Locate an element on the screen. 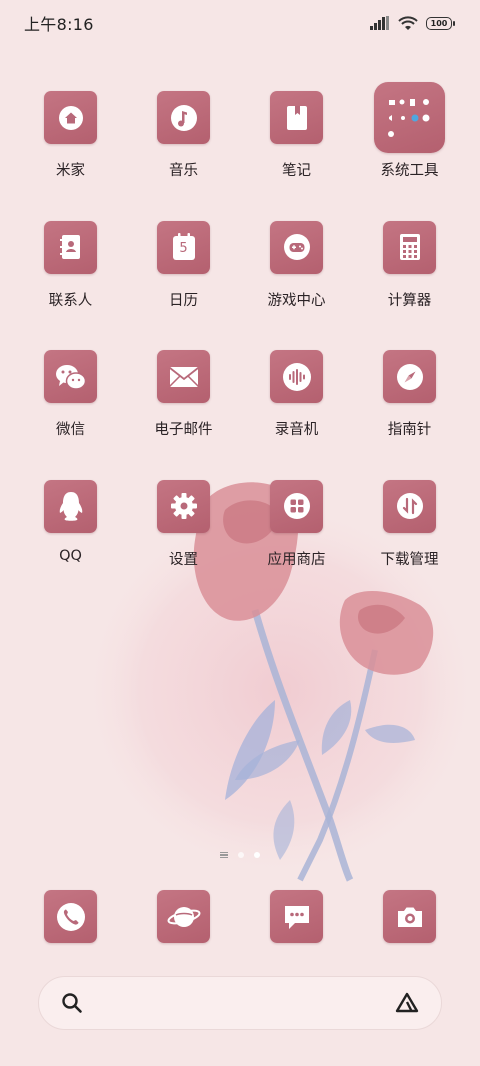 The width and height of the screenshot is (480, 1066). mail-icon is located at coordinates (183, 376).